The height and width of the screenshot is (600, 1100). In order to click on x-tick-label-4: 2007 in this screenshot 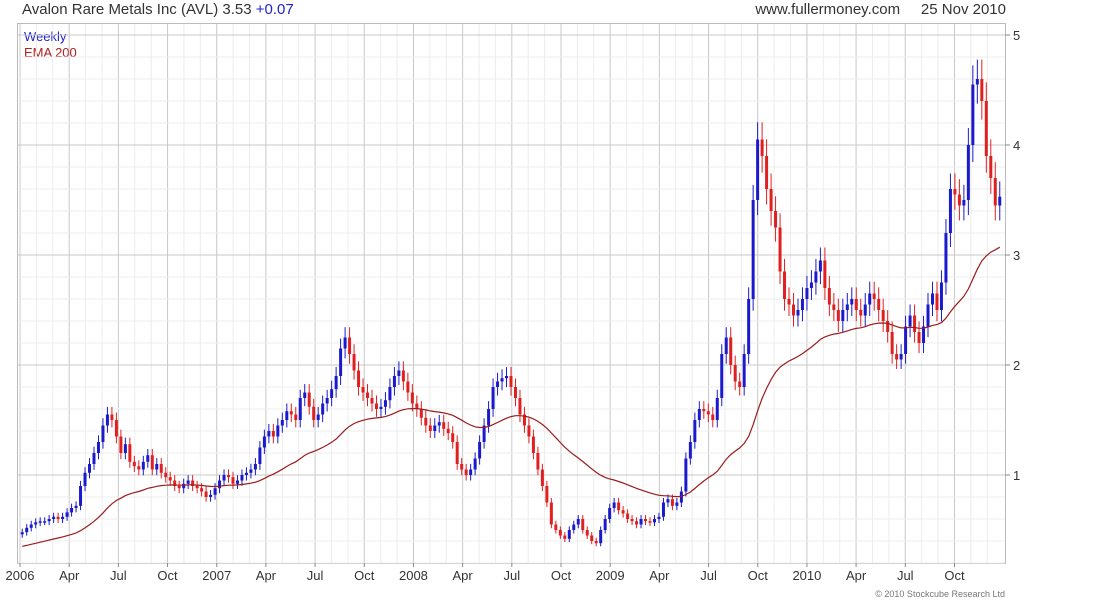, I will do `click(216, 575)`.